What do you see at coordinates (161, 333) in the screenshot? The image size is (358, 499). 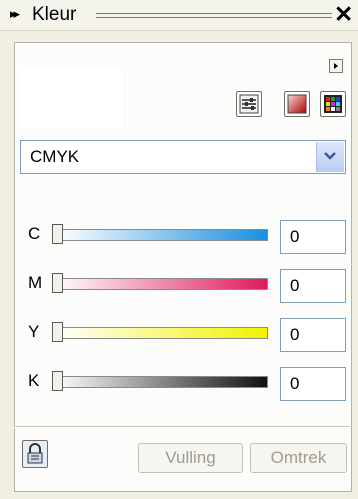 I see `slider-track-y` at bounding box center [161, 333].